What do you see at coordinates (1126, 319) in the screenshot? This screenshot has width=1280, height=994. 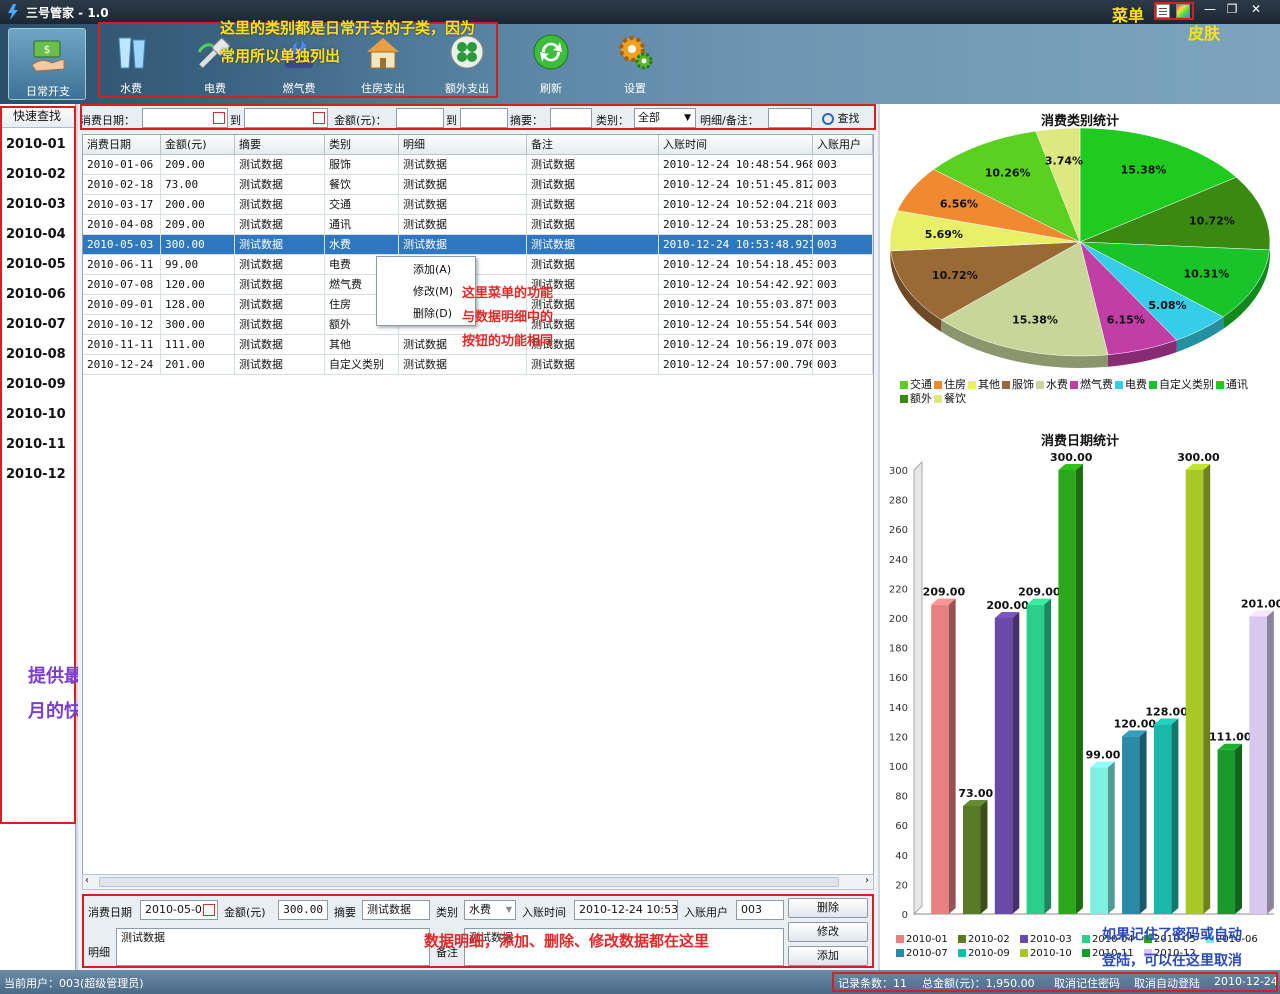 I see `pie-slice-label: 6.15%` at bounding box center [1126, 319].